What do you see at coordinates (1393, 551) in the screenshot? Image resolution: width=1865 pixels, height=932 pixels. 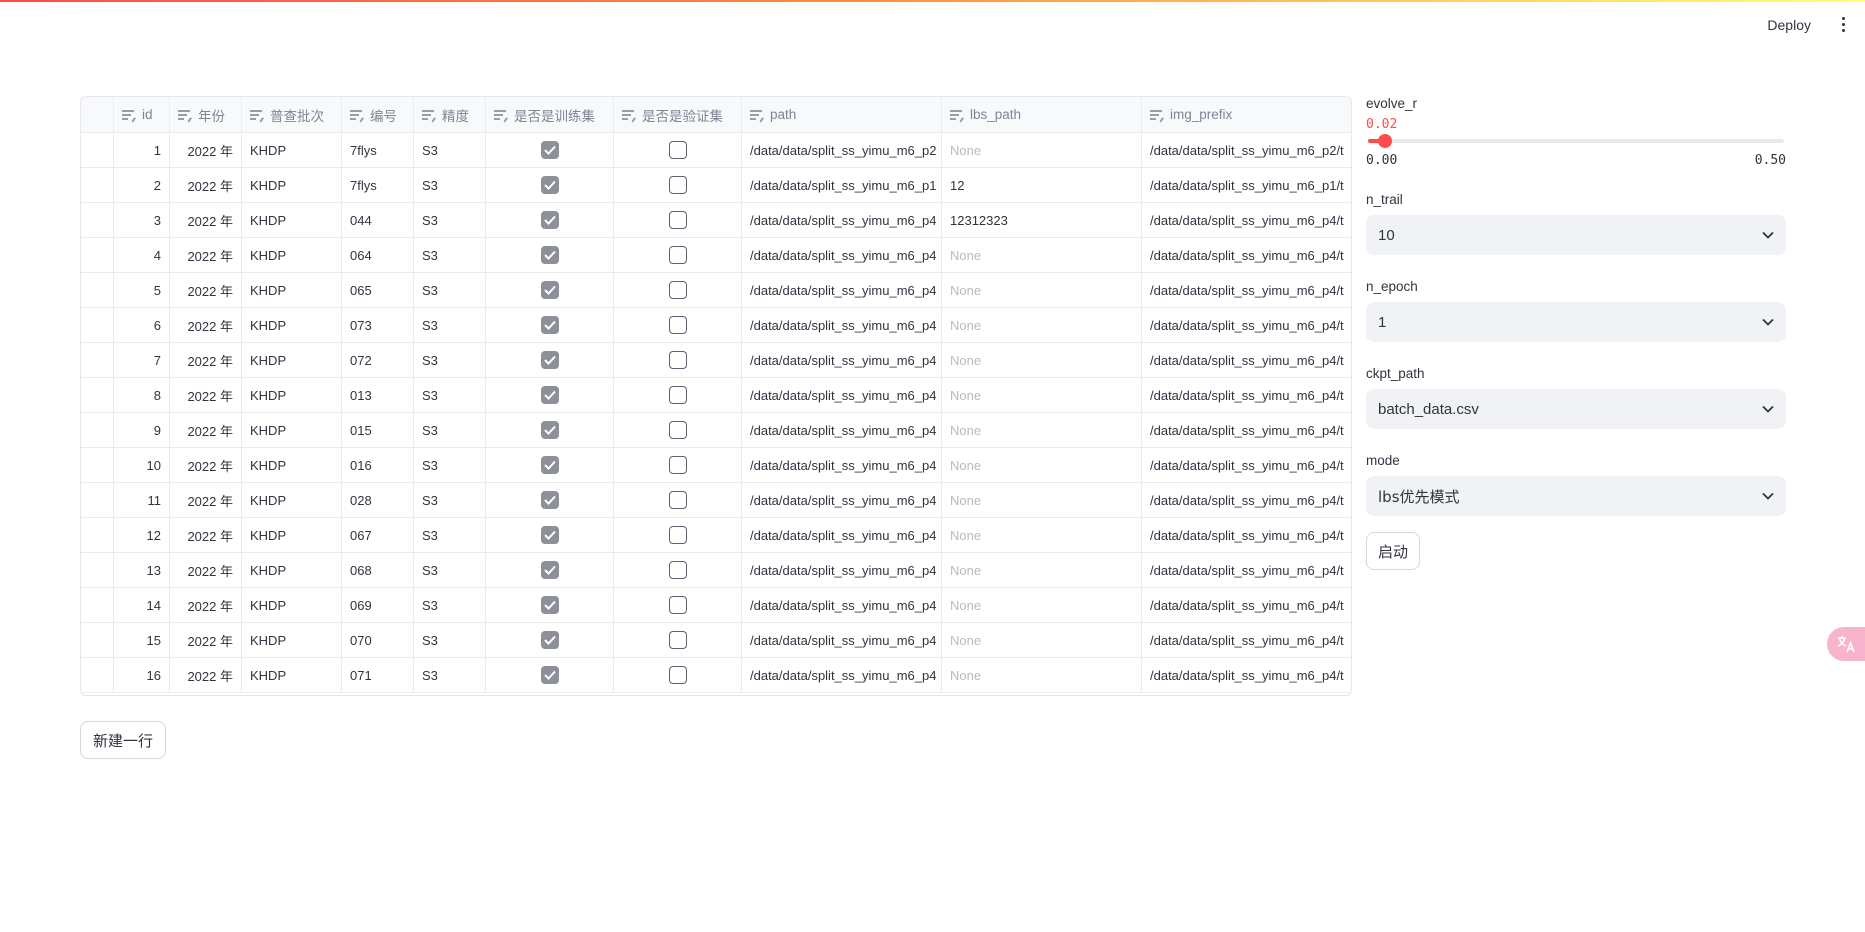 I see `launch-button: 启动` at bounding box center [1393, 551].